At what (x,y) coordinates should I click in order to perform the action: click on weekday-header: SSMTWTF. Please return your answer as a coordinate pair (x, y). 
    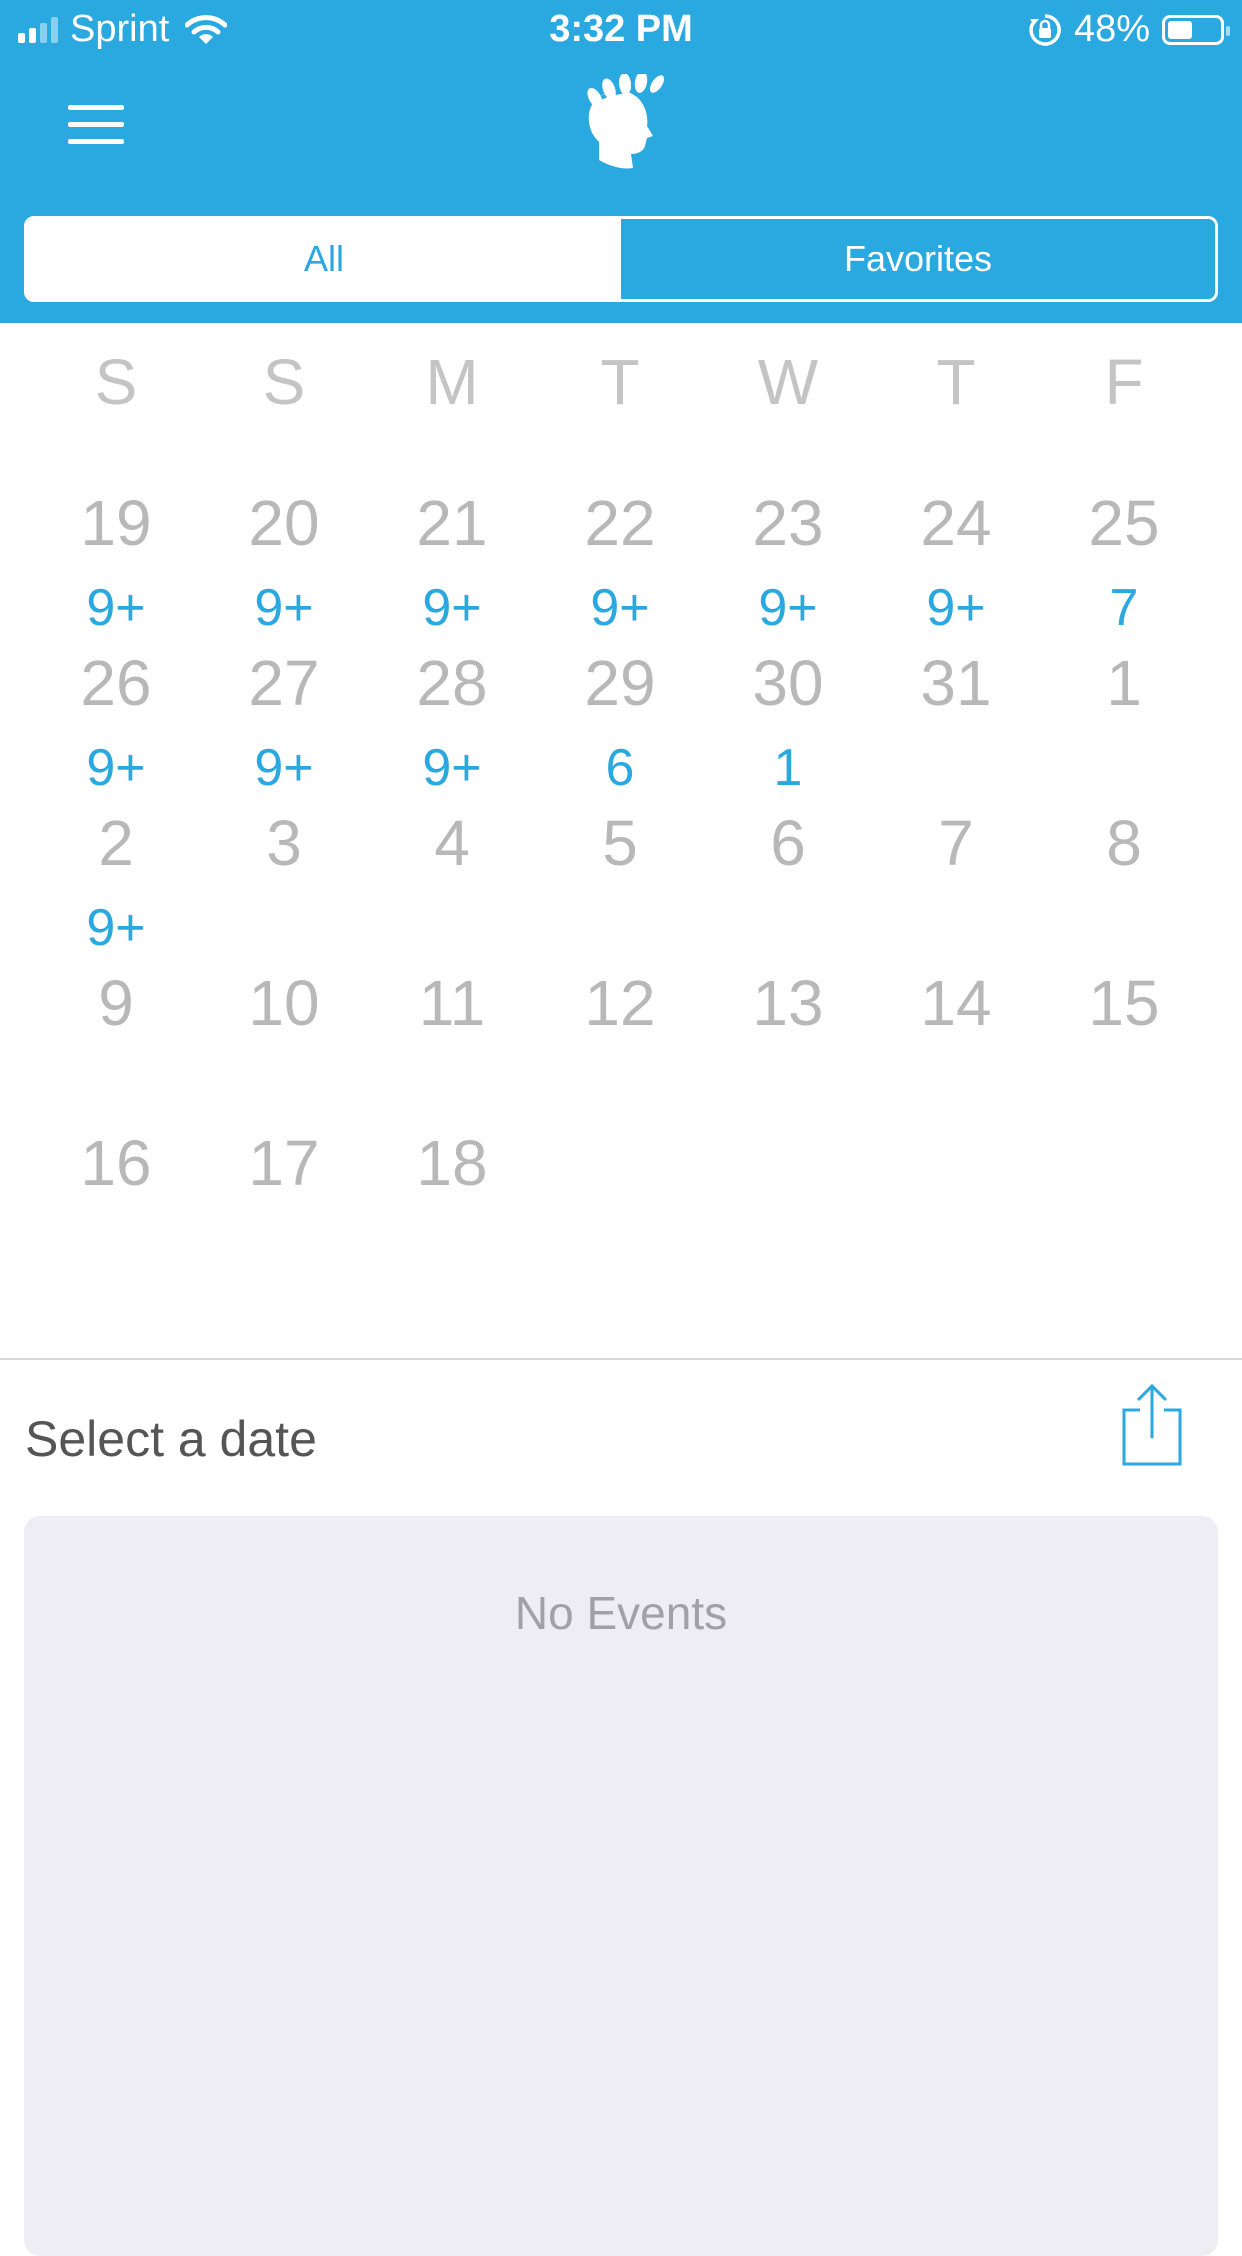
    Looking at the image, I should click on (621, 385).